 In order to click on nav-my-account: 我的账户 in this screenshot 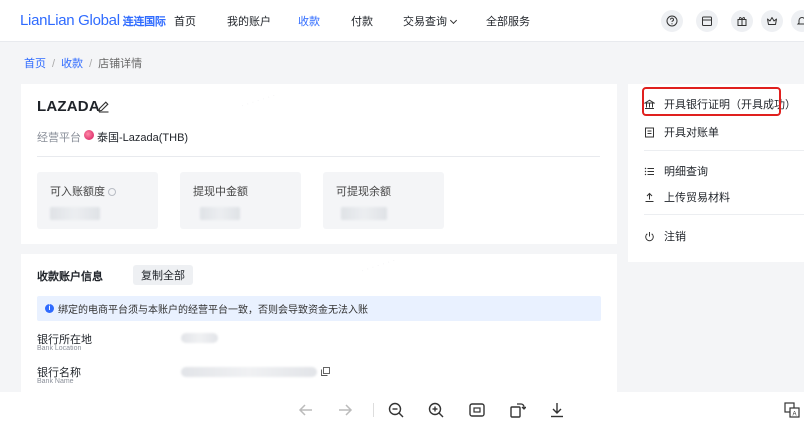, I will do `click(249, 21)`.